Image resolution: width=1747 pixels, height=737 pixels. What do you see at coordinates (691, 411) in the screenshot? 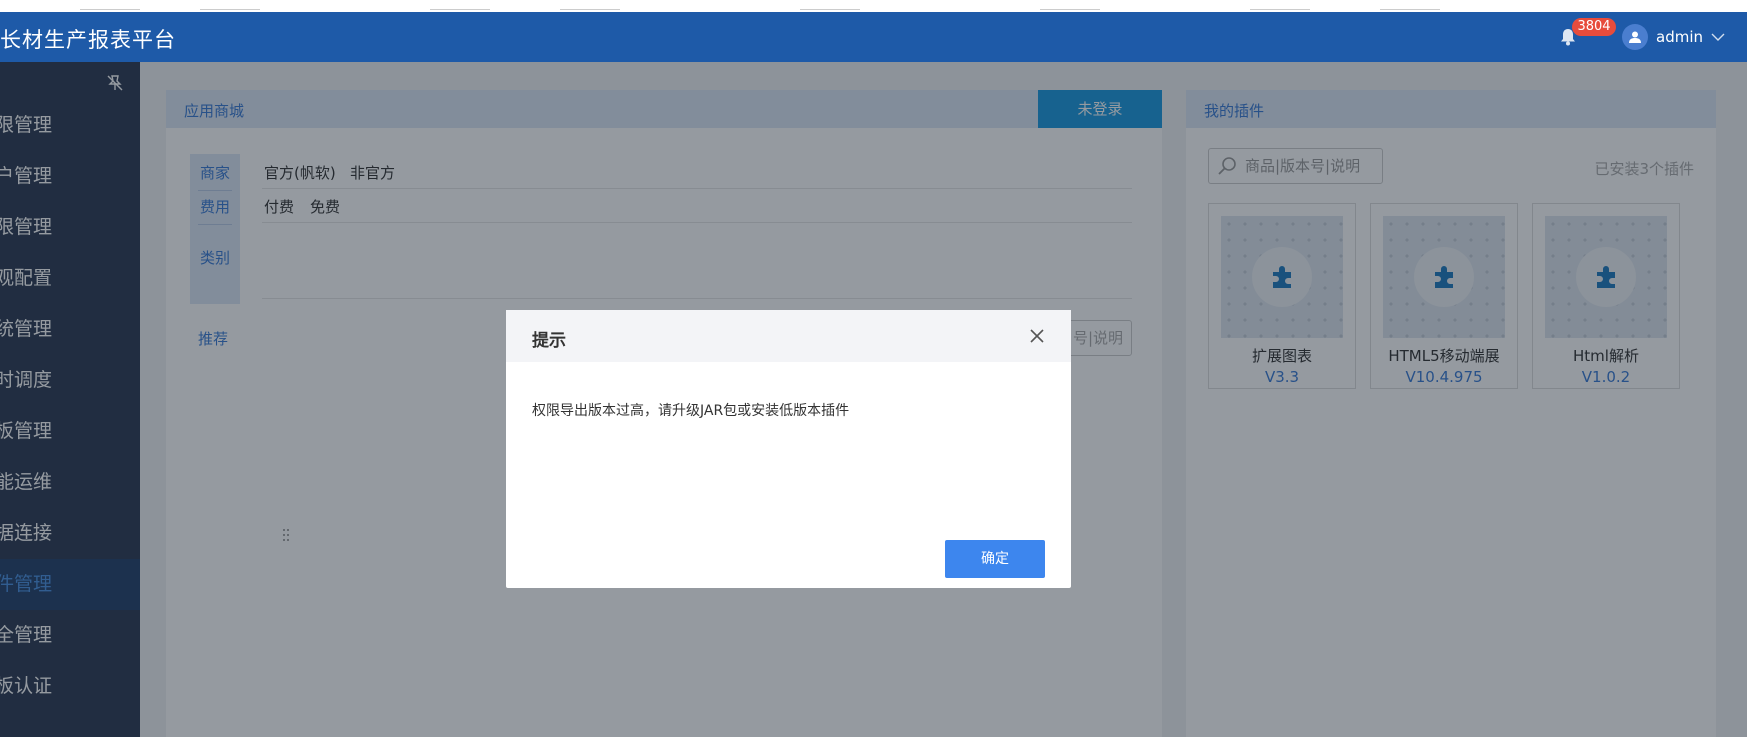
I see `dialog-message: 权限导出版本过高，请升级JAR包或安装低版本插件` at bounding box center [691, 411].